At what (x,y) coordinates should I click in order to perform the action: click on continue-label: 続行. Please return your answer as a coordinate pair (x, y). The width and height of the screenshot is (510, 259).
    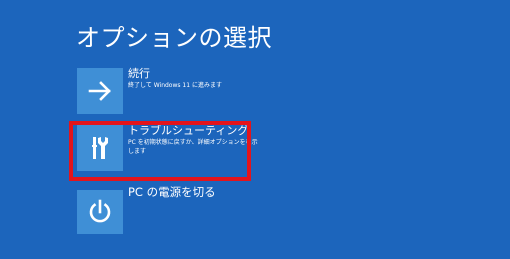
    Looking at the image, I should click on (139, 73).